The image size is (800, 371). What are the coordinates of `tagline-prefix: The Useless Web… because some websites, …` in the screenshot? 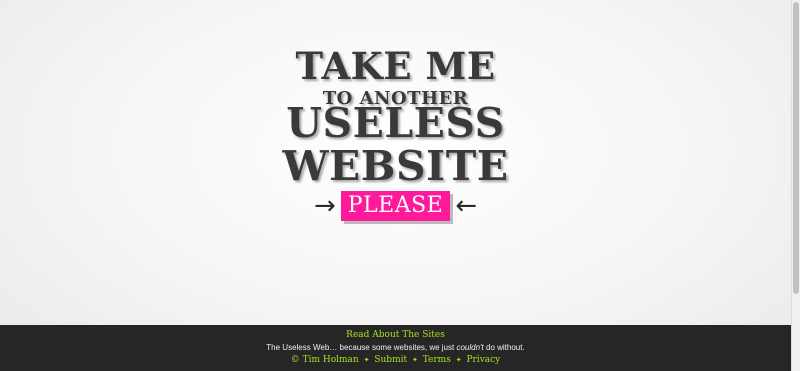 It's located at (361, 347).